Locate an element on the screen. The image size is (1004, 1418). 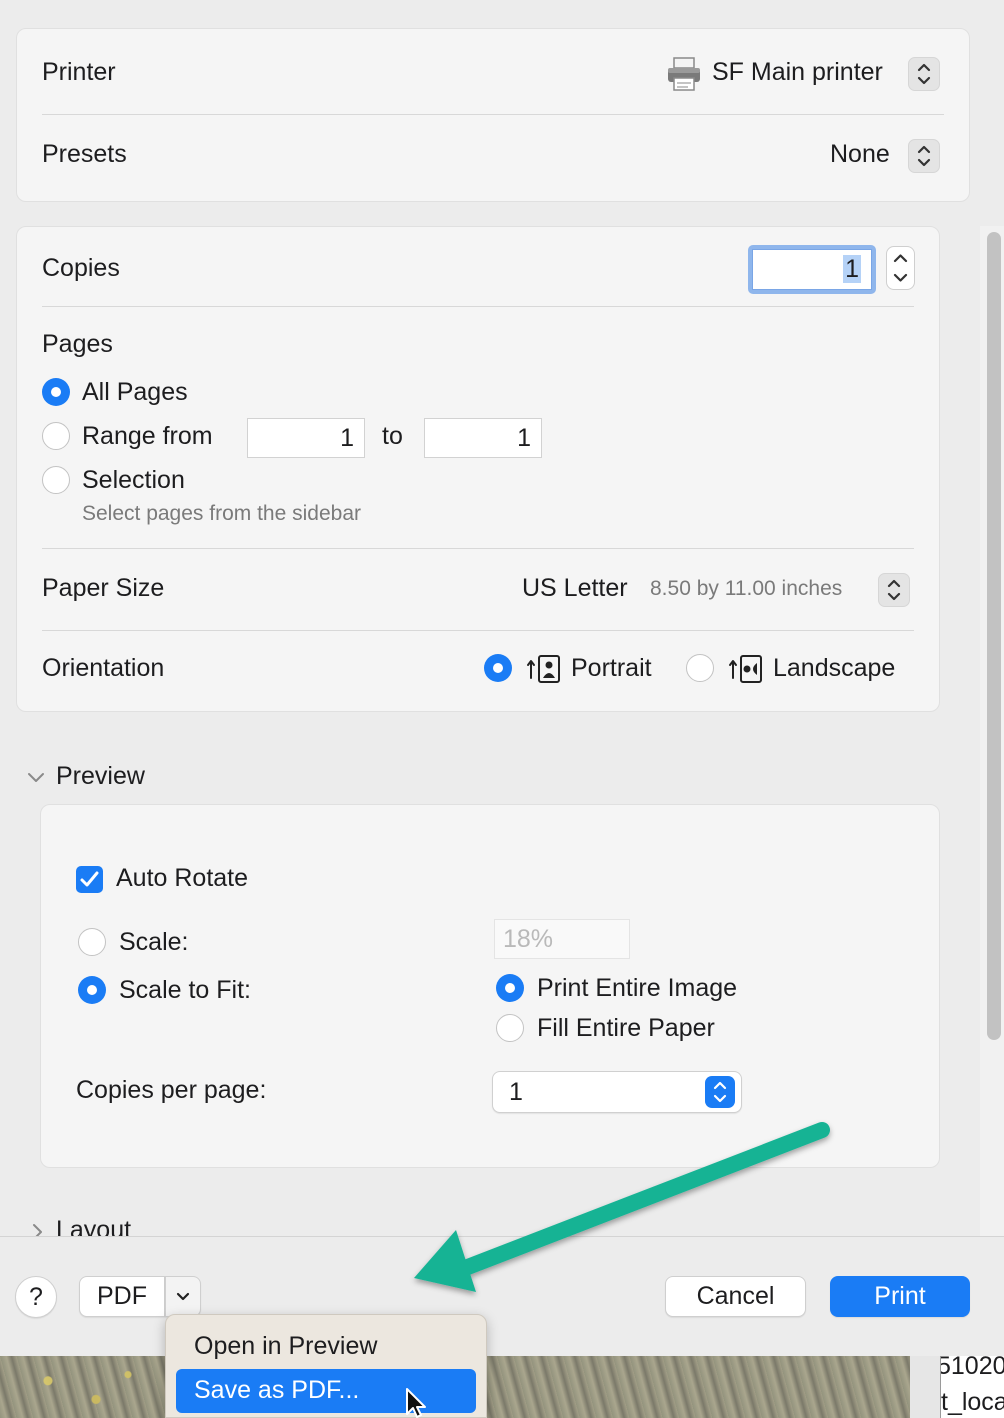
printer-icon is located at coordinates (684, 74).